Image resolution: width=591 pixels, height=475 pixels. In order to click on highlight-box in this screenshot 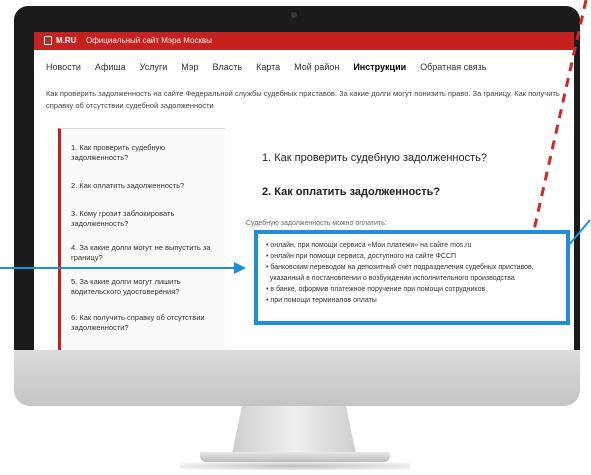, I will do `click(412, 277)`.